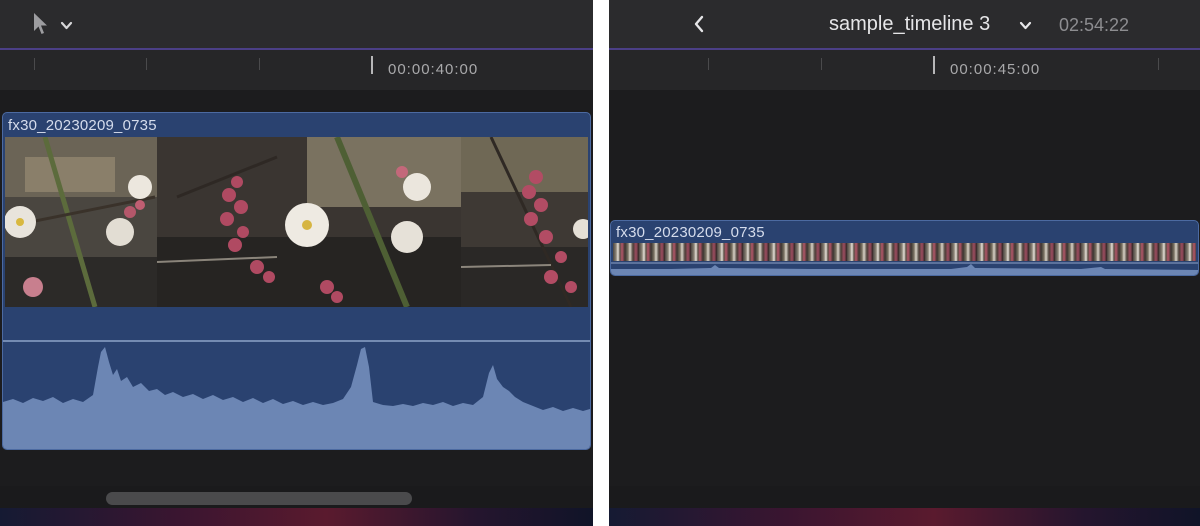  I want to click on clip-filmstrip, so click(904, 252).